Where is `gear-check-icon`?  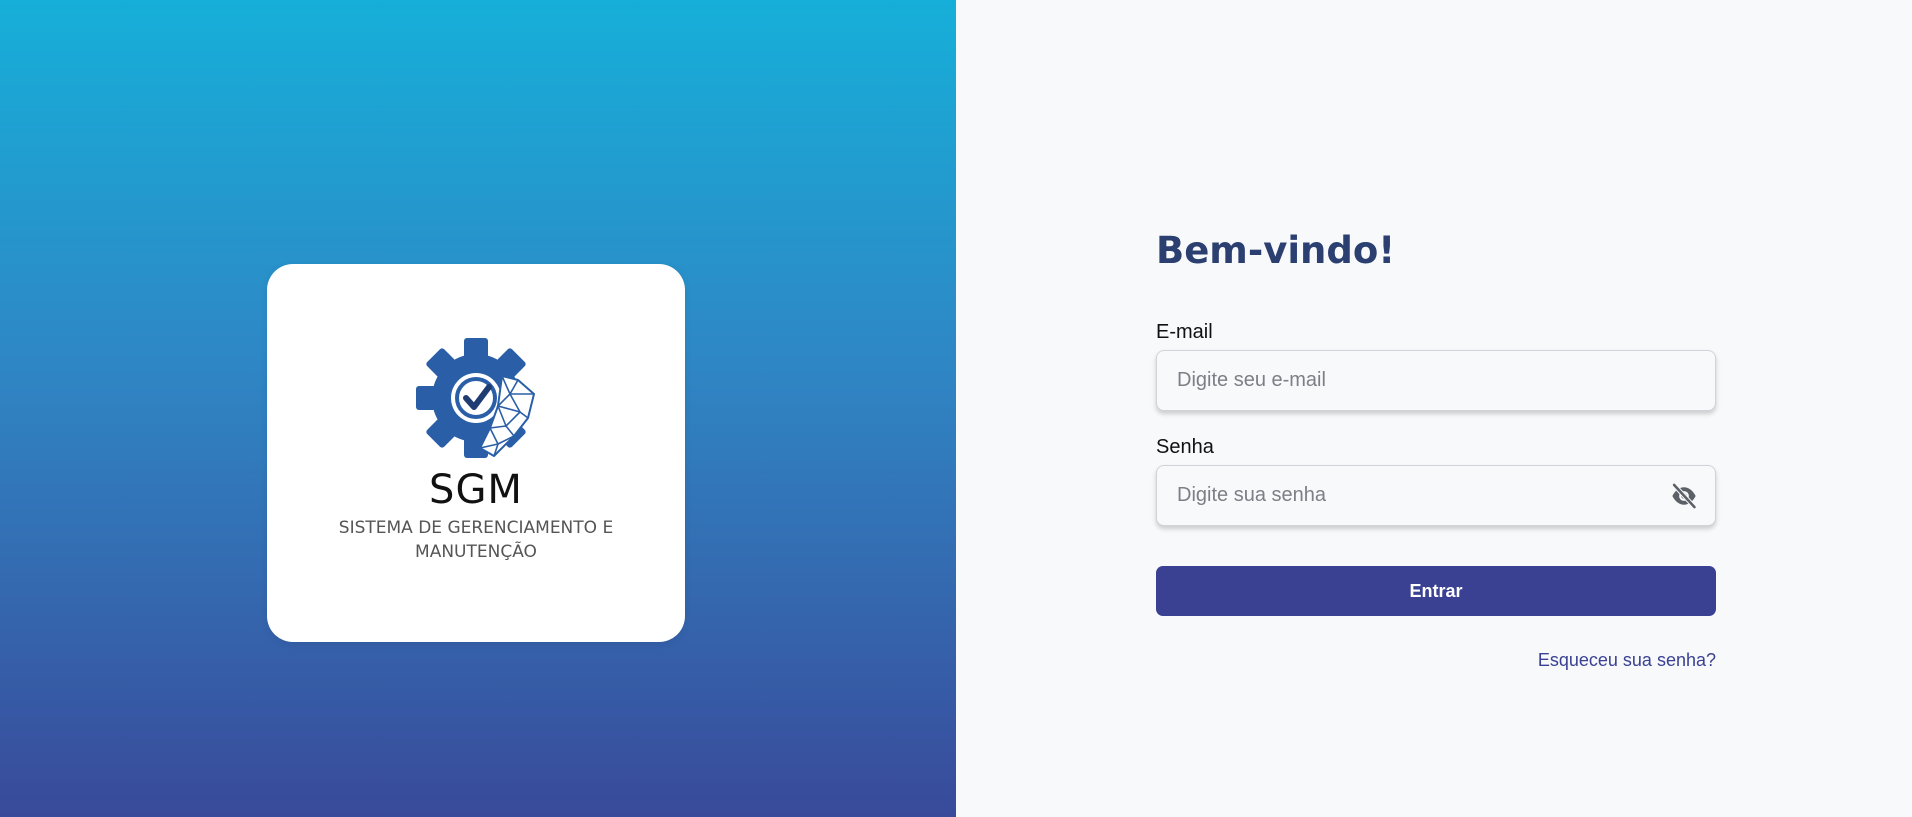 gear-check-icon is located at coordinates (475, 398).